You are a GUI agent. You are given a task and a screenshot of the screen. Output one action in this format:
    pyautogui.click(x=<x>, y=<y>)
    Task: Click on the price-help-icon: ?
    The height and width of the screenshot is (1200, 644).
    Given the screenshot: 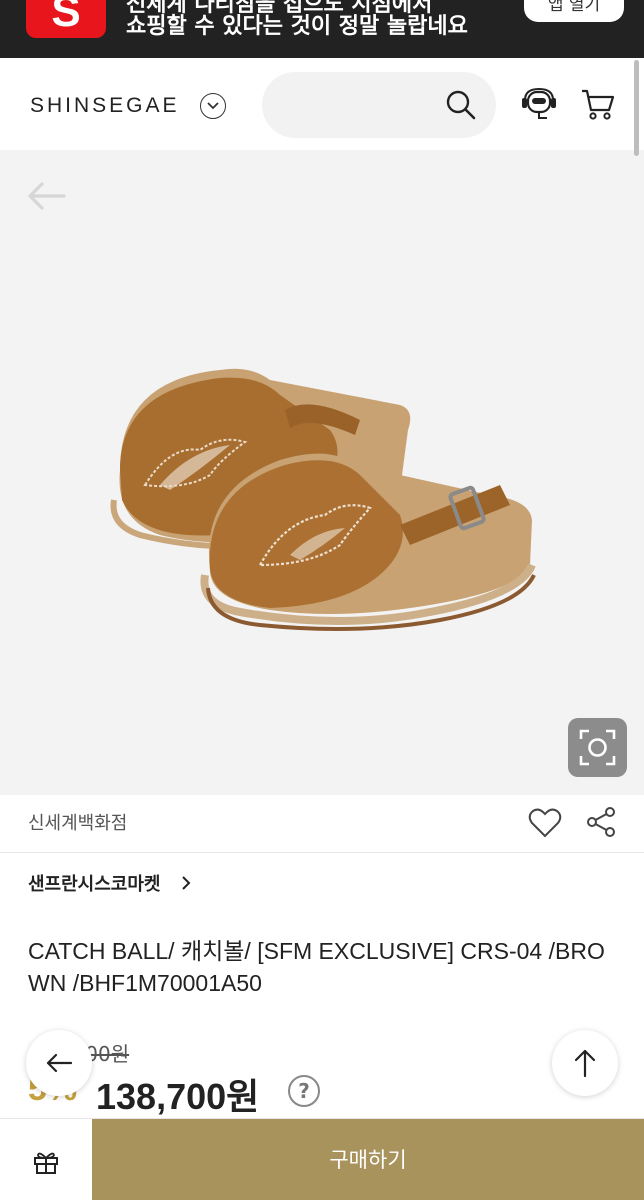 What is the action you would take?
    pyautogui.click(x=304, y=1091)
    